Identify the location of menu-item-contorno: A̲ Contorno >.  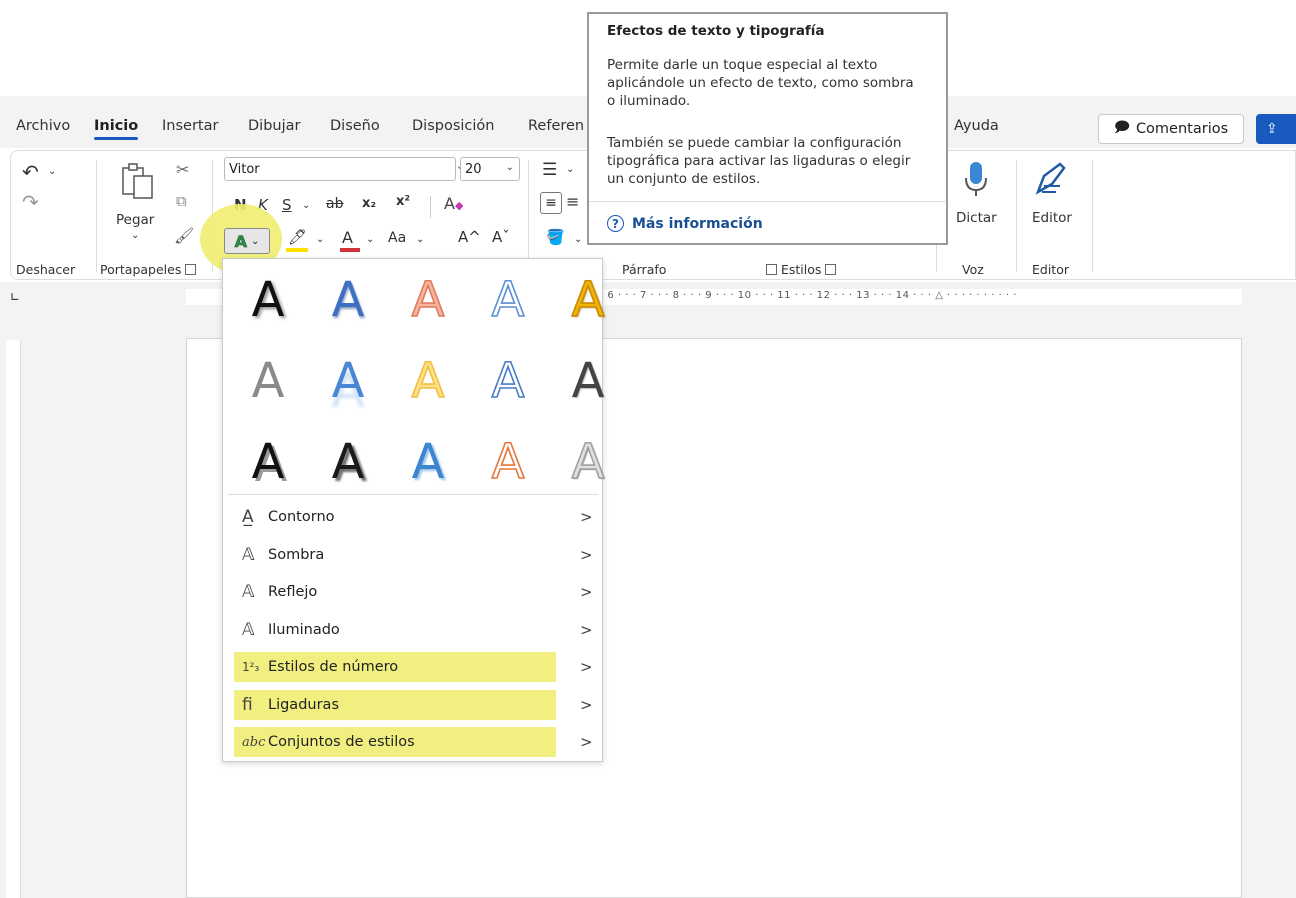
(416, 517).